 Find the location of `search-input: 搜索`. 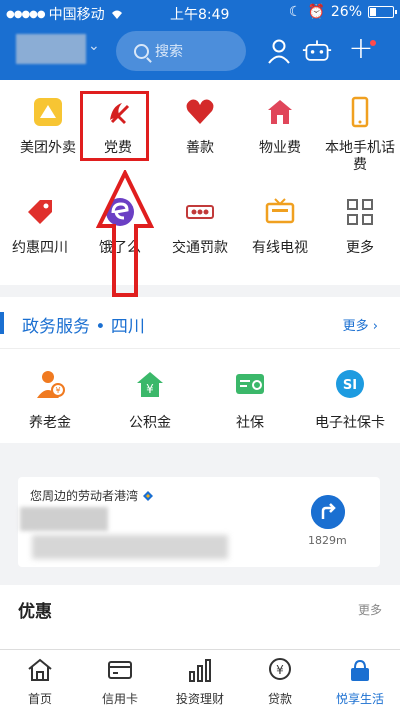

search-input: 搜索 is located at coordinates (181, 51).